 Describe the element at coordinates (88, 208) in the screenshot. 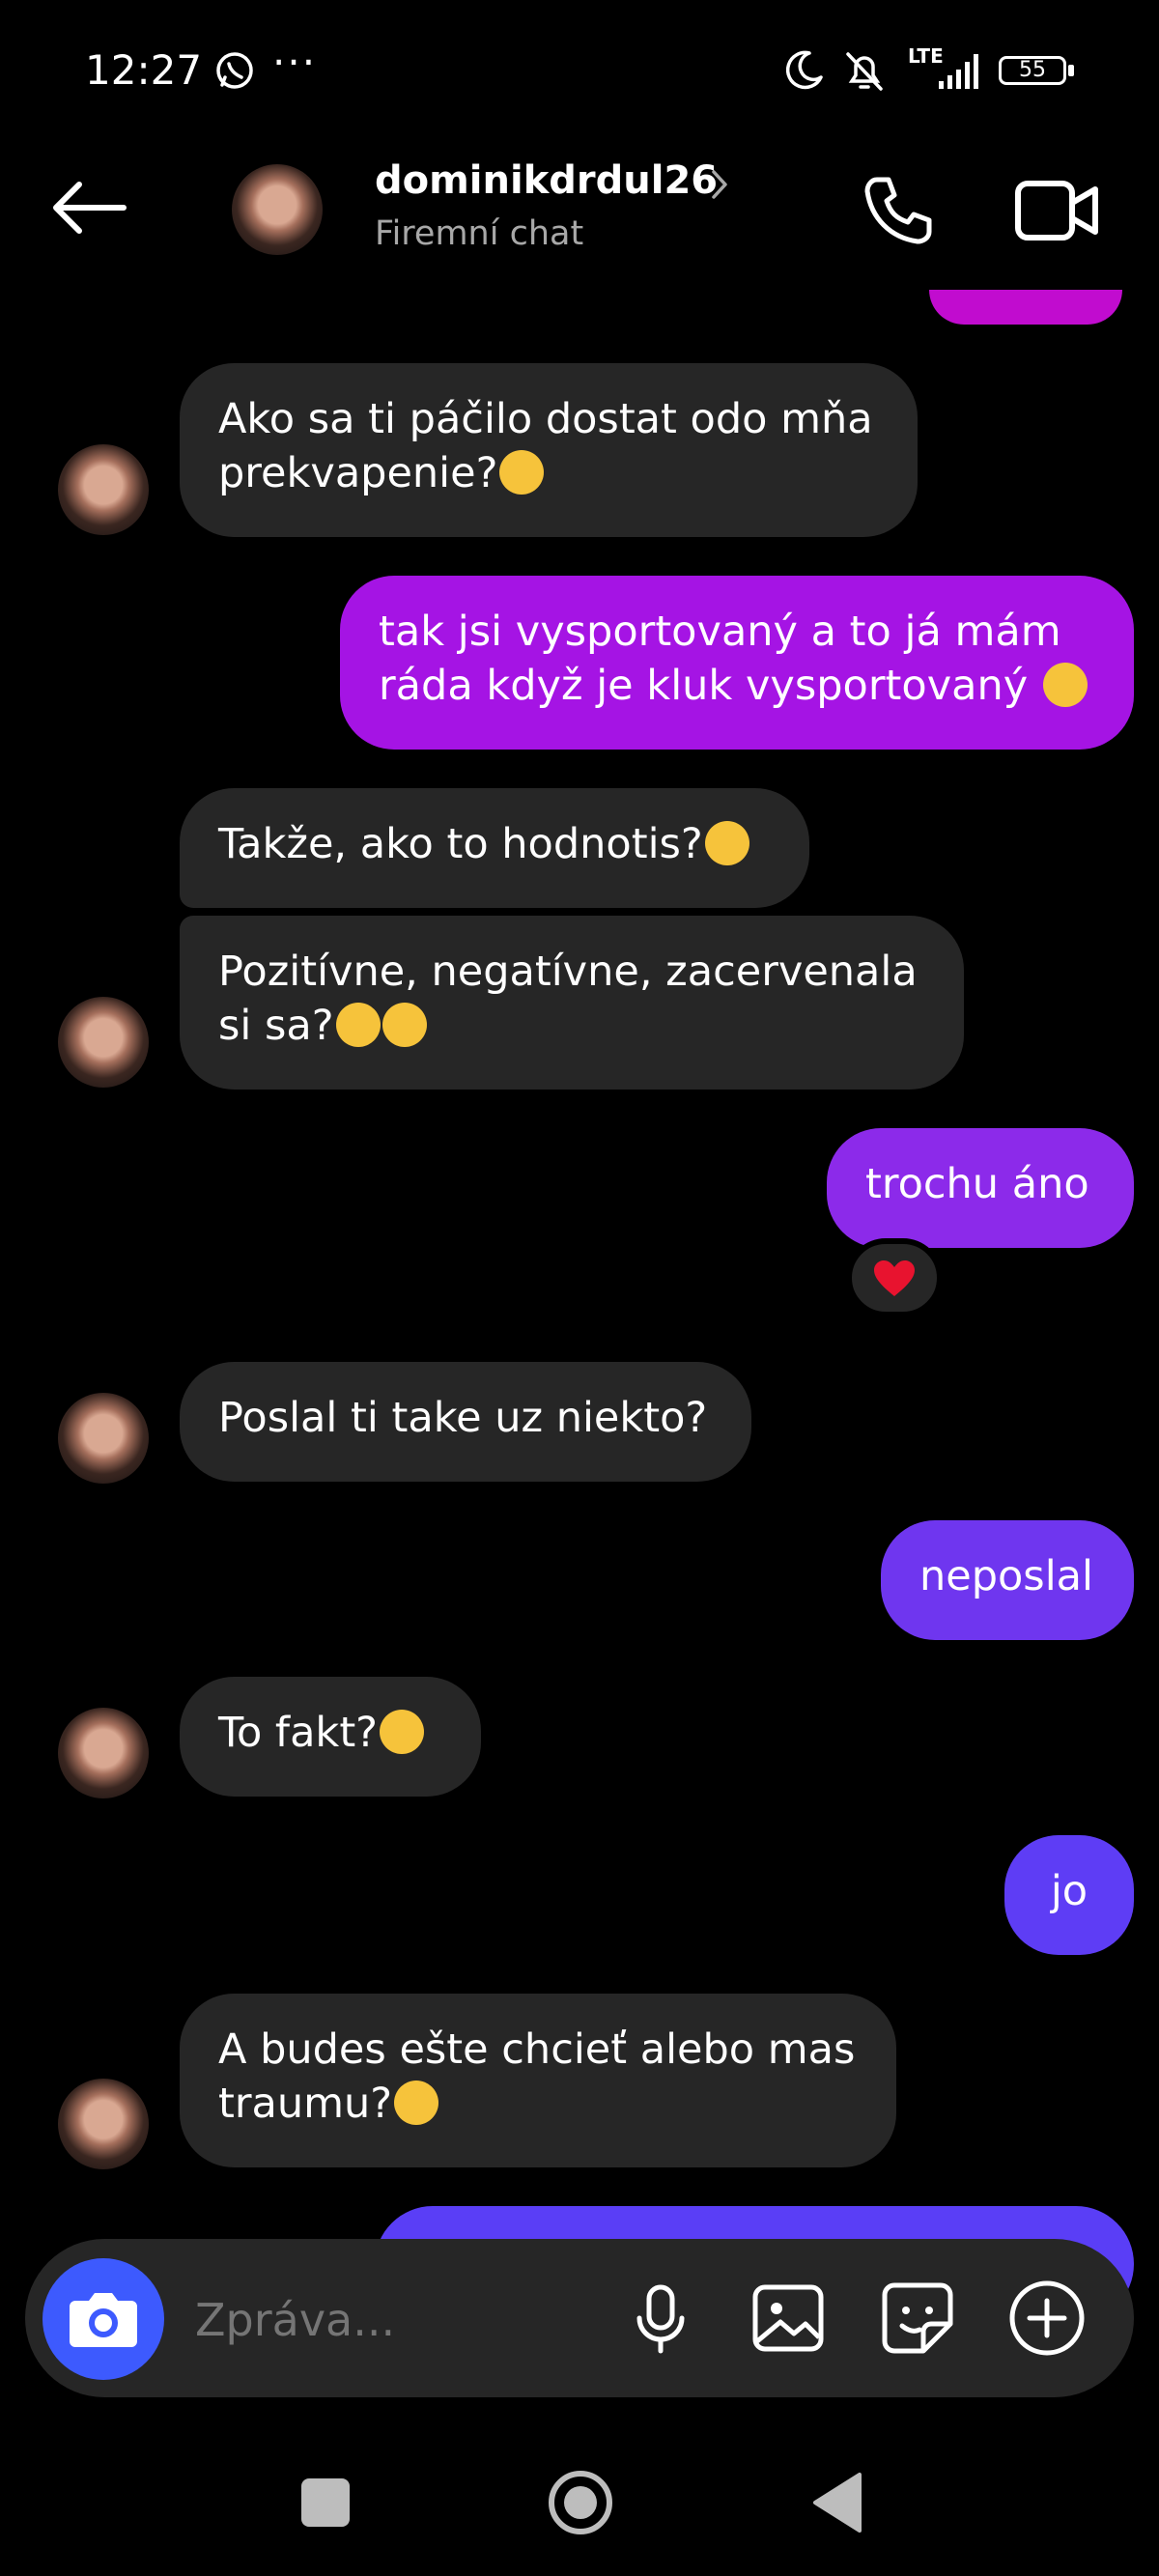

I see `back-arrow-icon` at that location.